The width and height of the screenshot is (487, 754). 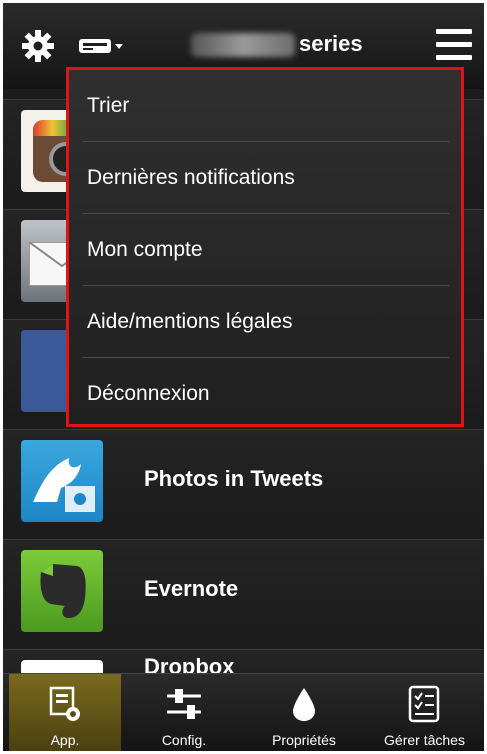 I want to click on list-item: Evernote, so click(x=243, y=589).